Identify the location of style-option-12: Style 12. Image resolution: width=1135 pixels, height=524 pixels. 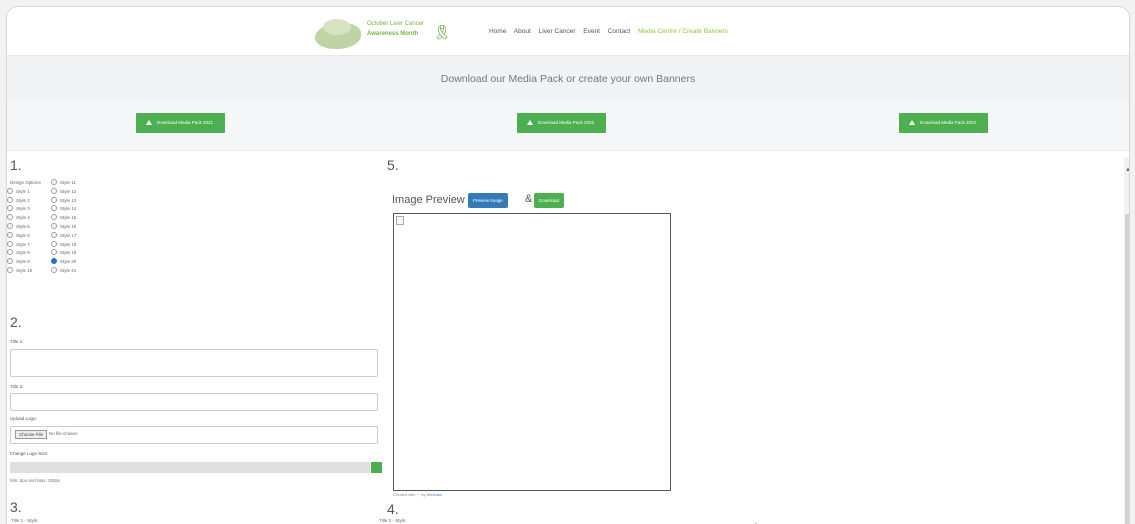
(64, 192).